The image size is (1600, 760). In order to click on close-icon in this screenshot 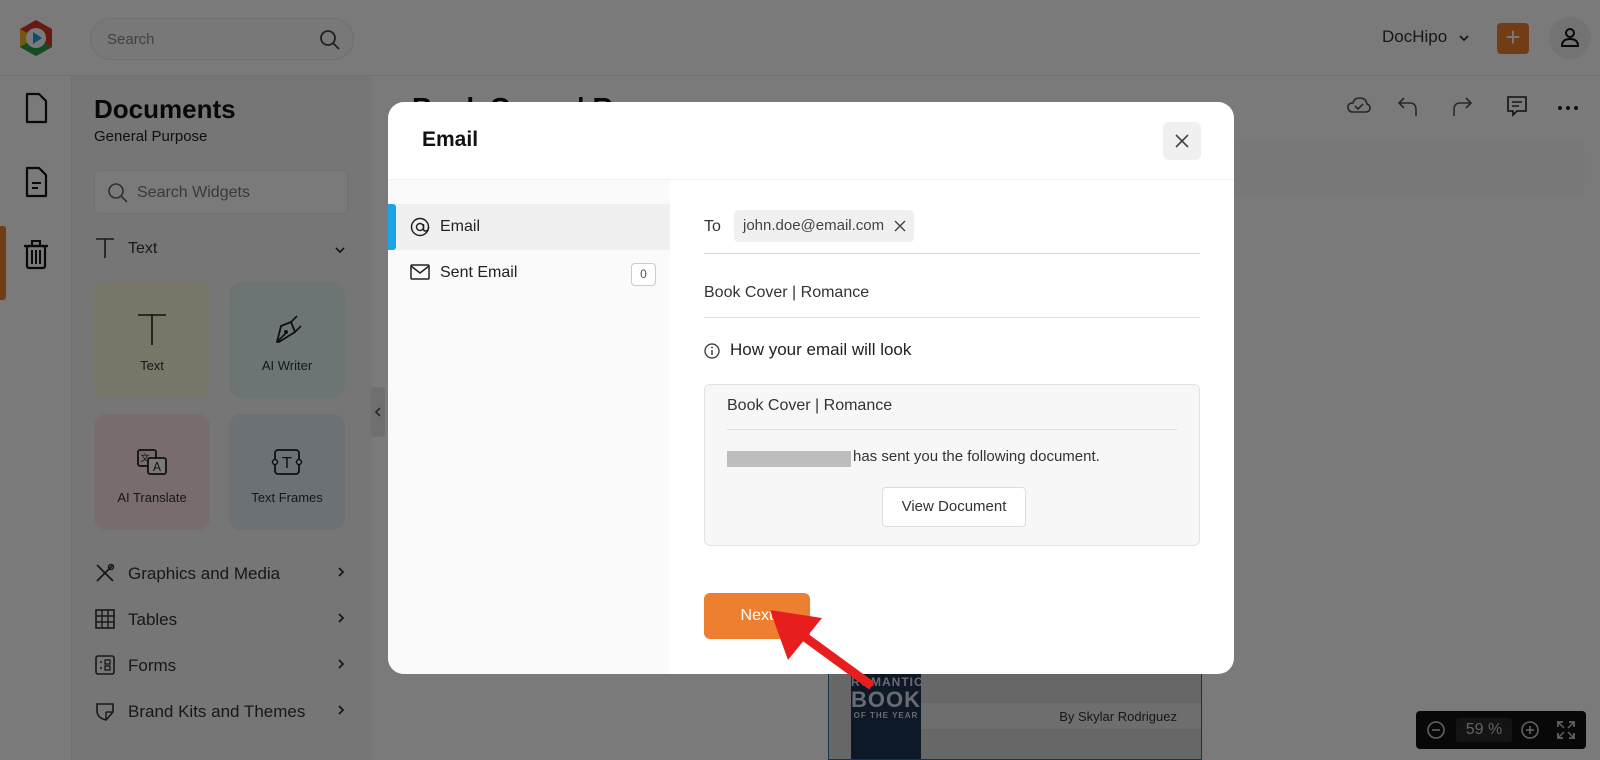, I will do `click(1182, 141)`.